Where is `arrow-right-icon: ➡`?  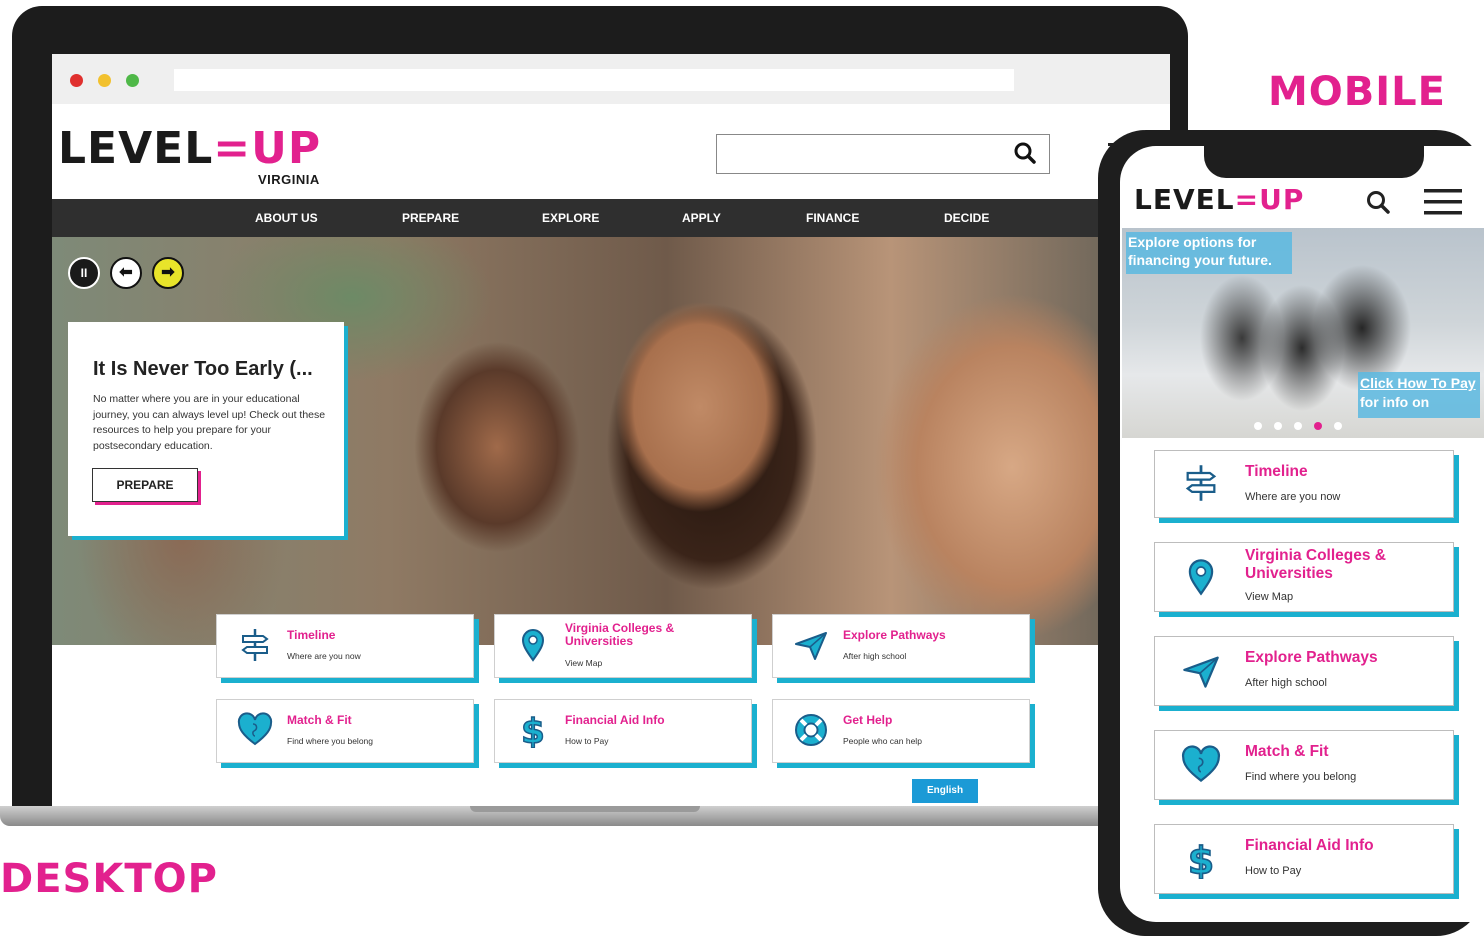
arrow-right-icon: ➡ is located at coordinates (168, 273).